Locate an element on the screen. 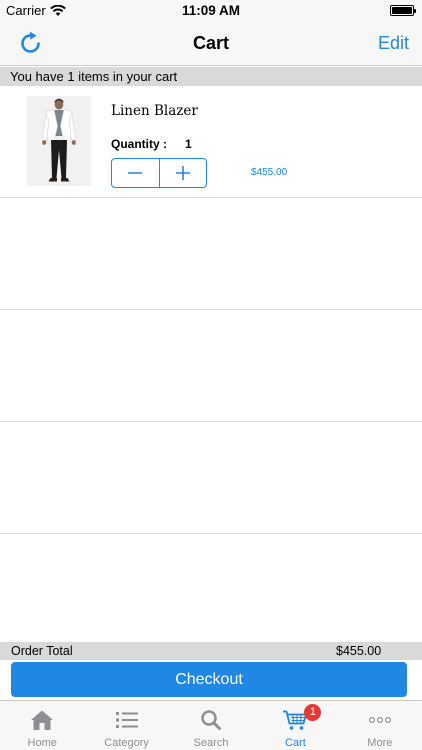 The height and width of the screenshot is (750, 422). product-name: Linen Blazer is located at coordinates (154, 111).